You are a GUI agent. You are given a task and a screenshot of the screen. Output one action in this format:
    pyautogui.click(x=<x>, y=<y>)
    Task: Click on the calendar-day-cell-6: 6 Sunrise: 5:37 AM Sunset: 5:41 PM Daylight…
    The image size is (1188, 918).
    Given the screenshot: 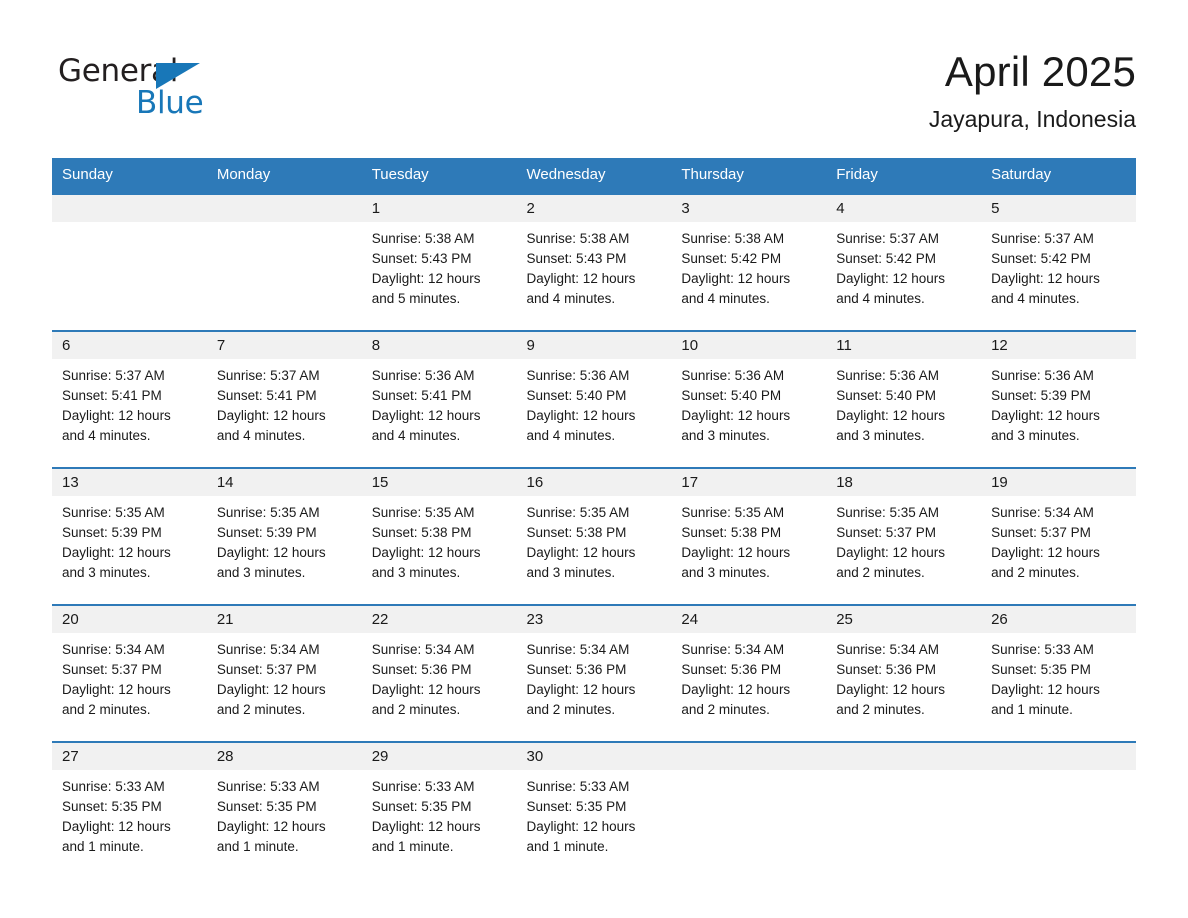 What is the action you would take?
    pyautogui.click(x=129, y=399)
    